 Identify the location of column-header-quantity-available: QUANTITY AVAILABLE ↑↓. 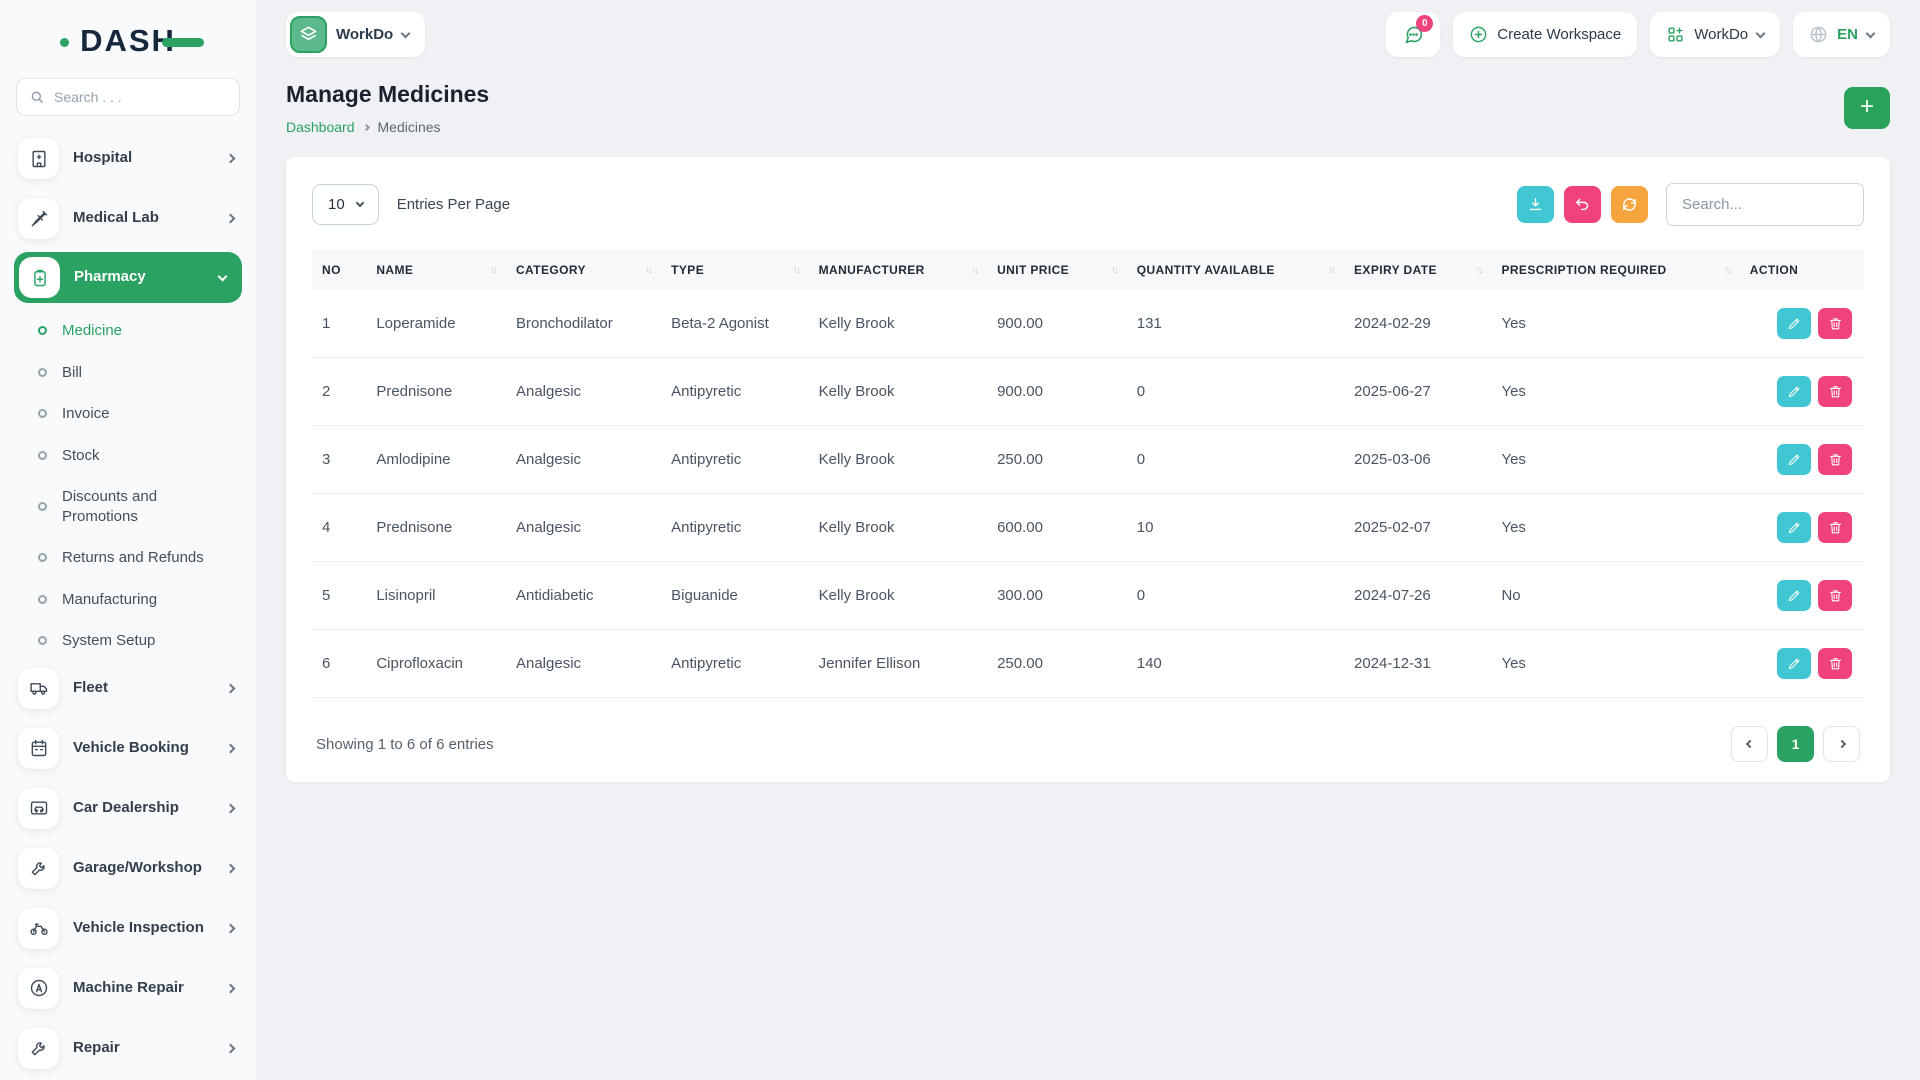
(1235, 270).